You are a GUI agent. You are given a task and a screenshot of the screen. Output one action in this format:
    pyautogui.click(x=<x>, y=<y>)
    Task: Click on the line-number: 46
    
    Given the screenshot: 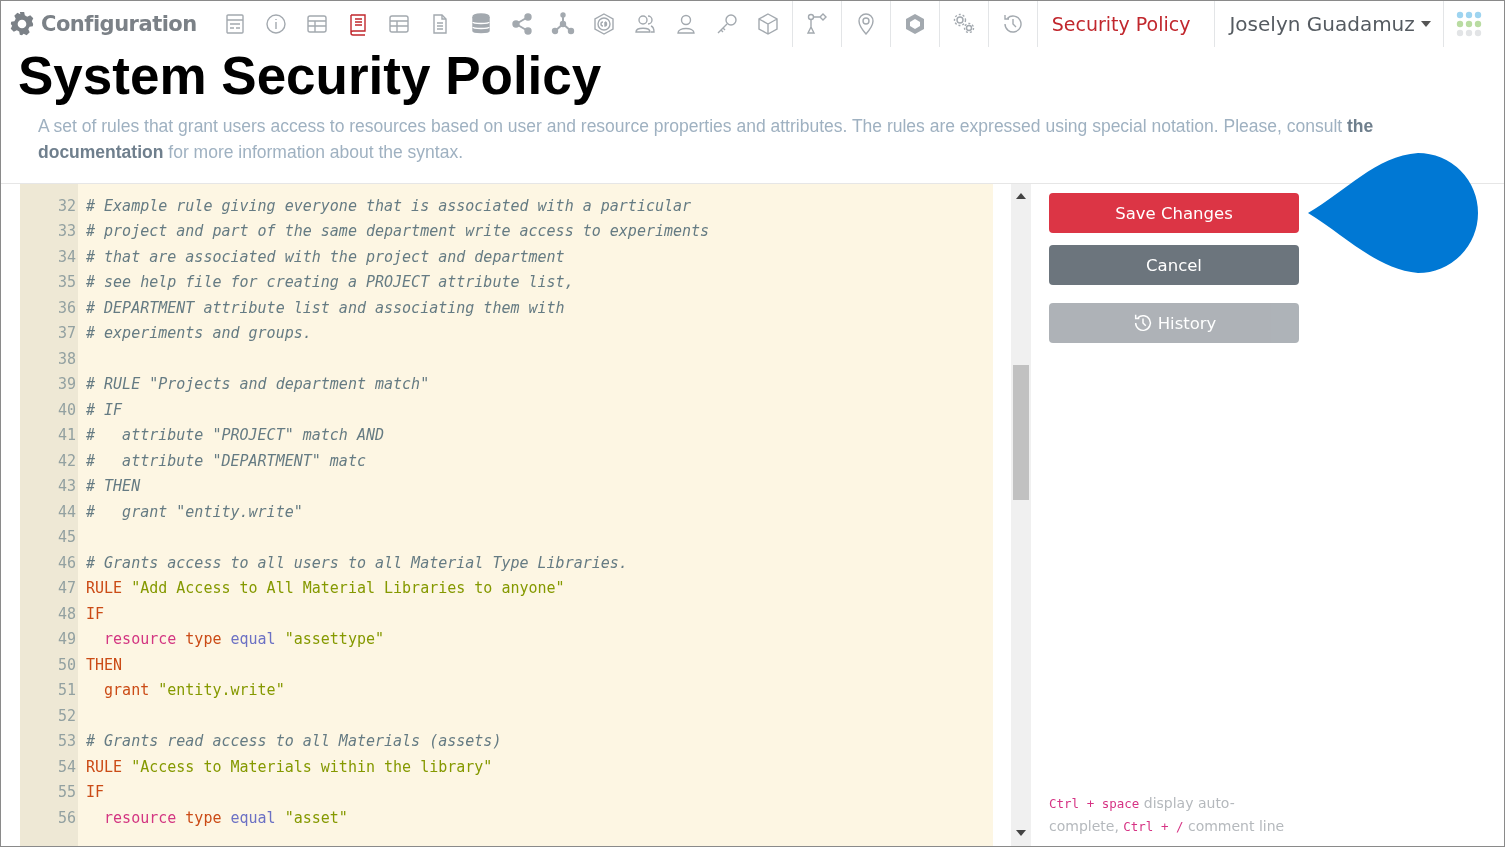 What is the action you would take?
    pyautogui.click(x=66, y=562)
    